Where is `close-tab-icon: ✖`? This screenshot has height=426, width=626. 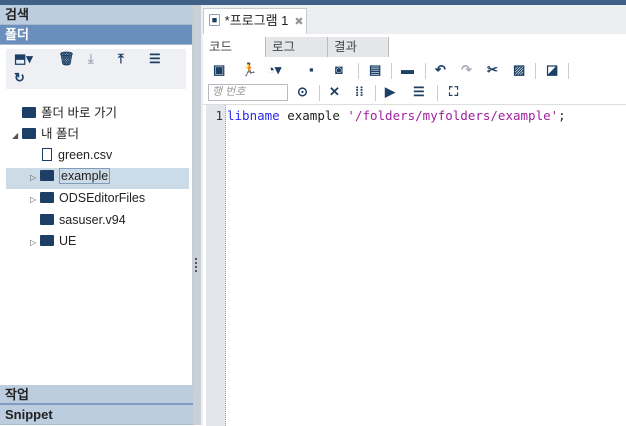 close-tab-icon: ✖ is located at coordinates (298, 22).